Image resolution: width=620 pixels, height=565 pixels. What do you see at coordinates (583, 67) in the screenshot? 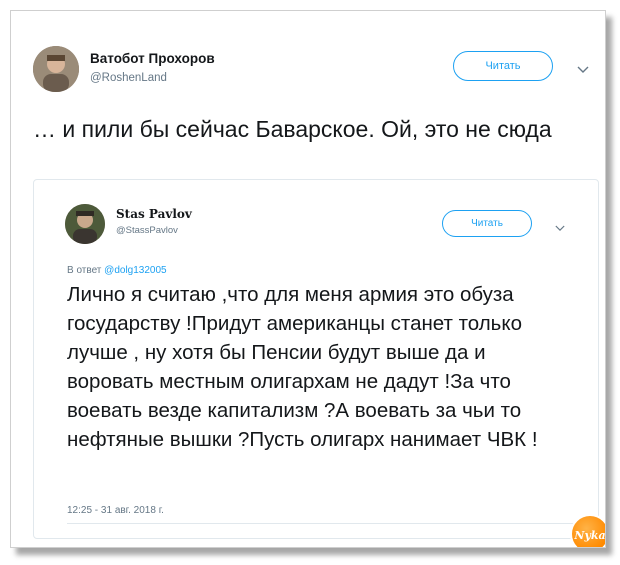
I see `chevron-down-icon` at bounding box center [583, 67].